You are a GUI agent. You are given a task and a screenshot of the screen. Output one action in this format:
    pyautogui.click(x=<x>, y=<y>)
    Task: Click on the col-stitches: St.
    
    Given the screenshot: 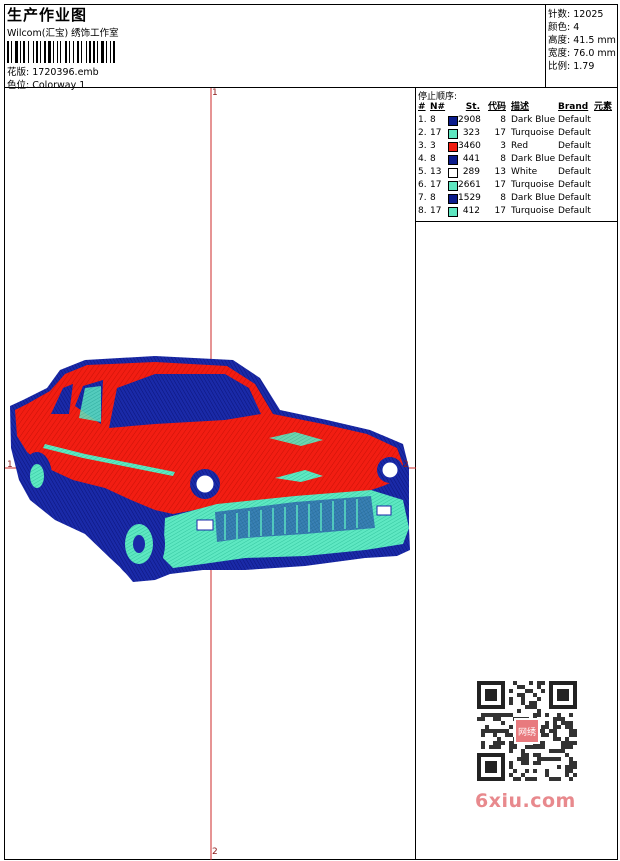 What is the action you would take?
    pyautogui.click(x=472, y=107)
    